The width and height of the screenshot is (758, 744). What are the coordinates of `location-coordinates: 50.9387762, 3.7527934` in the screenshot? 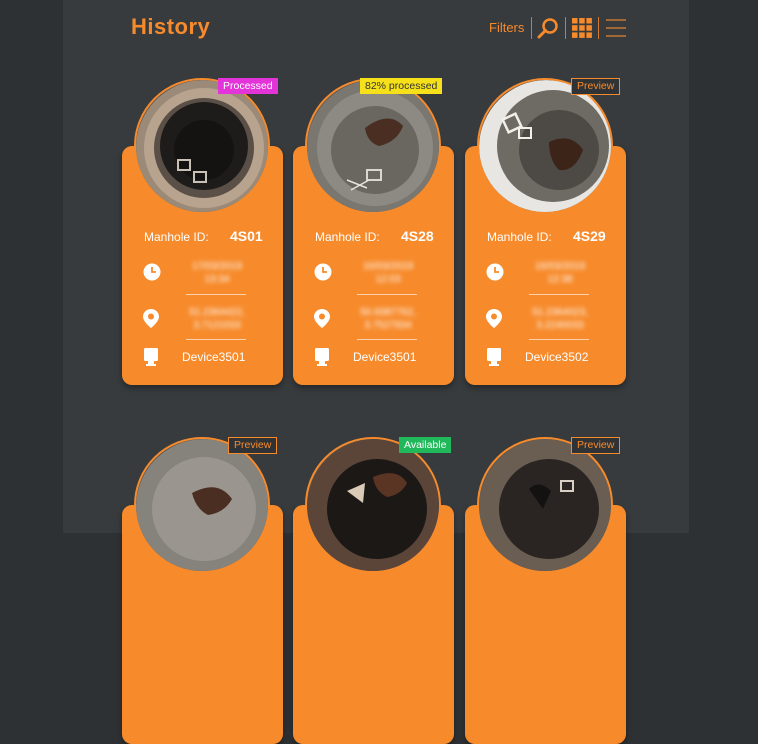 It's located at (388, 319).